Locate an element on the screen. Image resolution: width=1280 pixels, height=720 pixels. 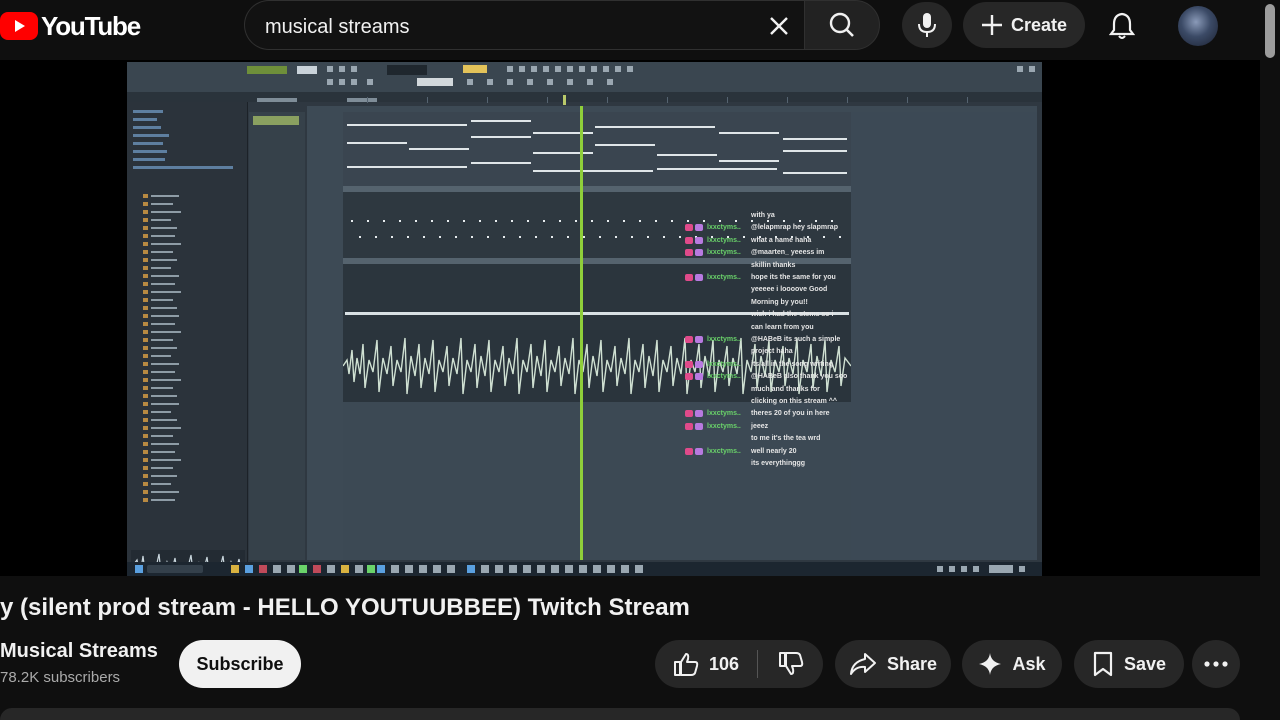
share-icon is located at coordinates (862, 664).